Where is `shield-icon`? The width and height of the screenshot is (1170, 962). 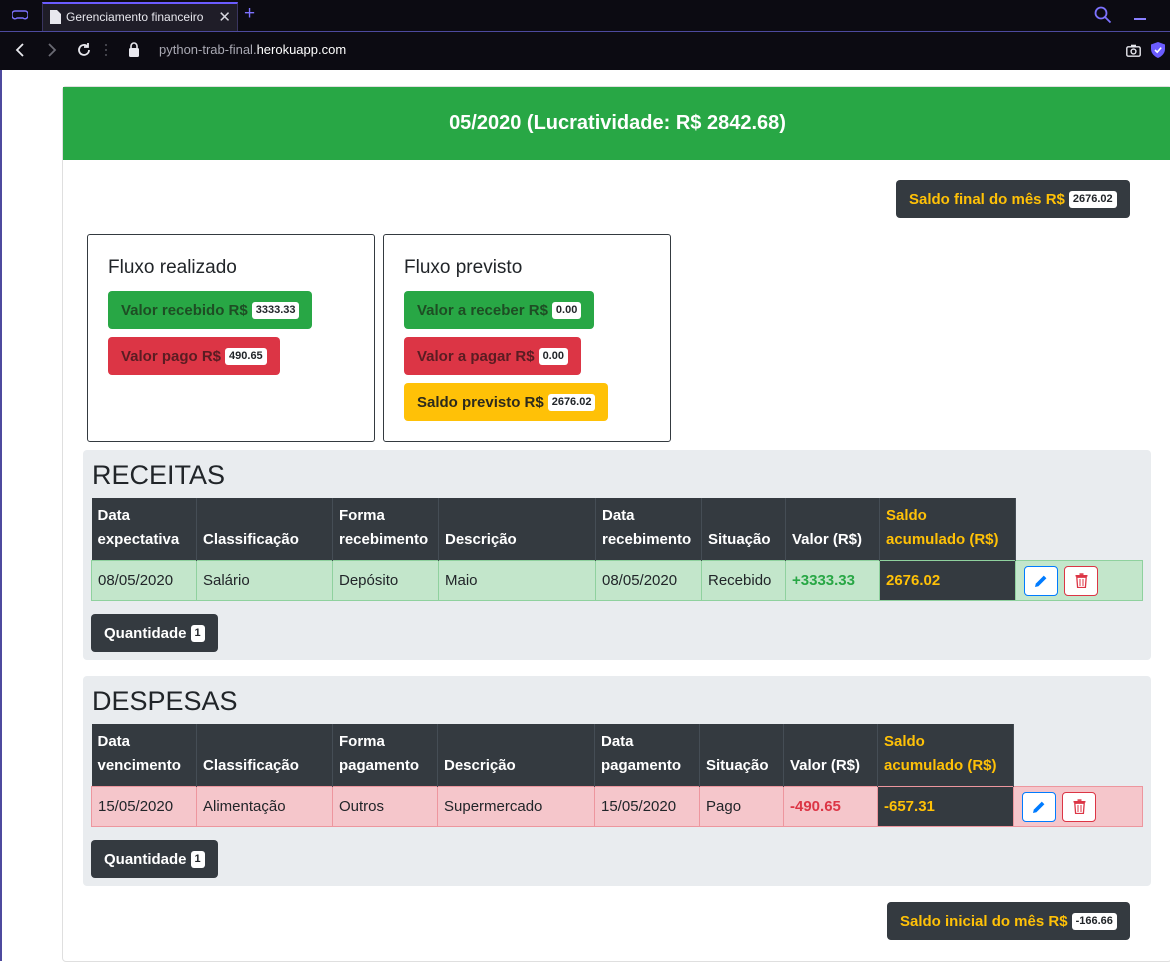
shield-icon is located at coordinates (1158, 50).